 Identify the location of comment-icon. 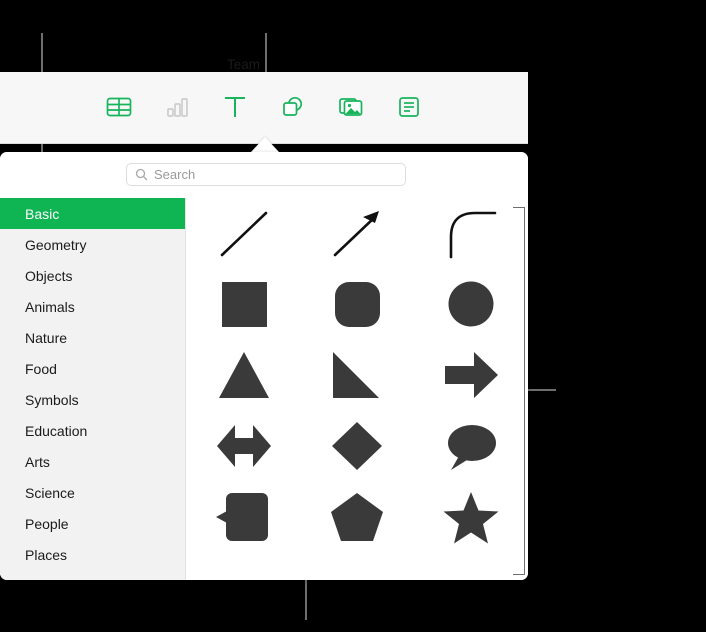
(409, 109).